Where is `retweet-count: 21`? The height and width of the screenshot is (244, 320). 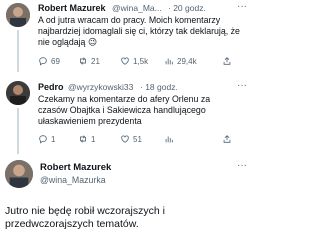 retweet-count: 21 is located at coordinates (95, 61).